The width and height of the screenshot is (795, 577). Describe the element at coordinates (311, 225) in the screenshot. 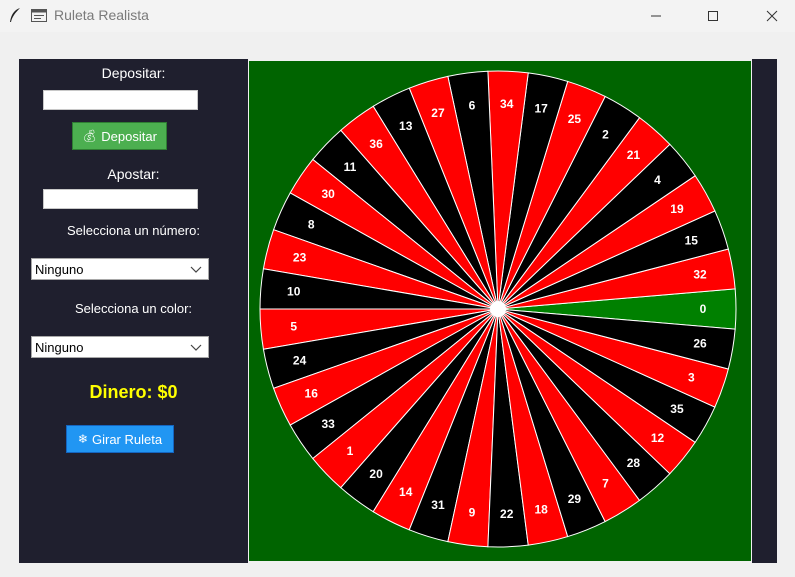

I see `wheel-number-label: 8` at that location.